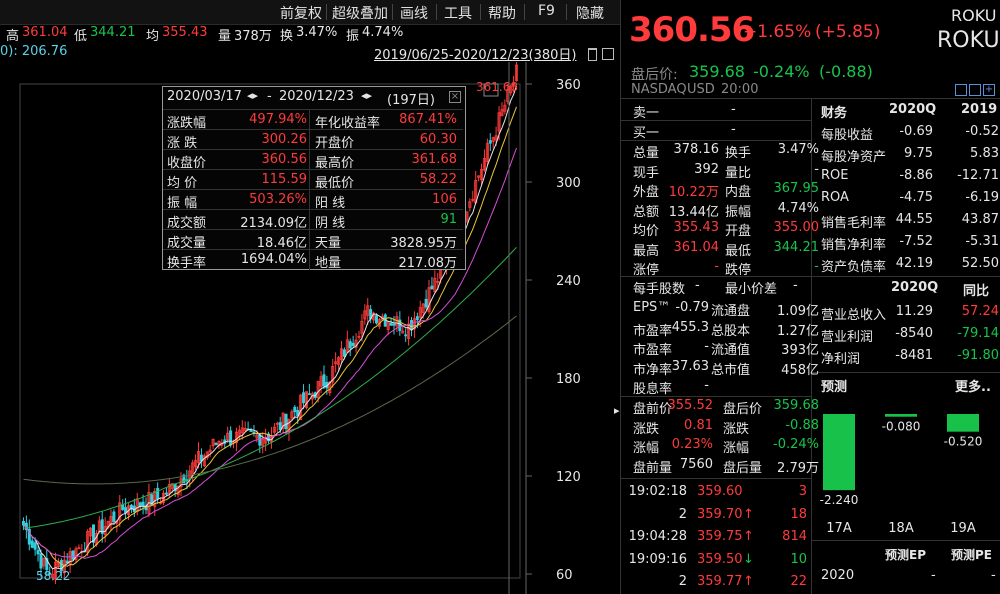 Image resolution: width=1000 pixels, height=594 pixels. Describe the element at coordinates (438, 179) in the screenshot. I see `popup-value: 58.22` at that location.